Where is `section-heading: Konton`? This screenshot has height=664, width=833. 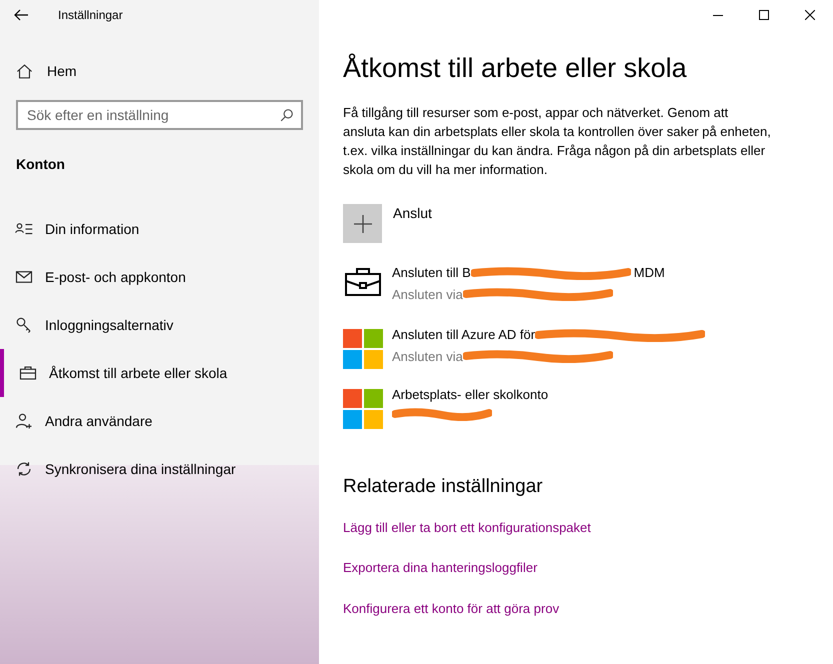
section-heading: Konton is located at coordinates (40, 164).